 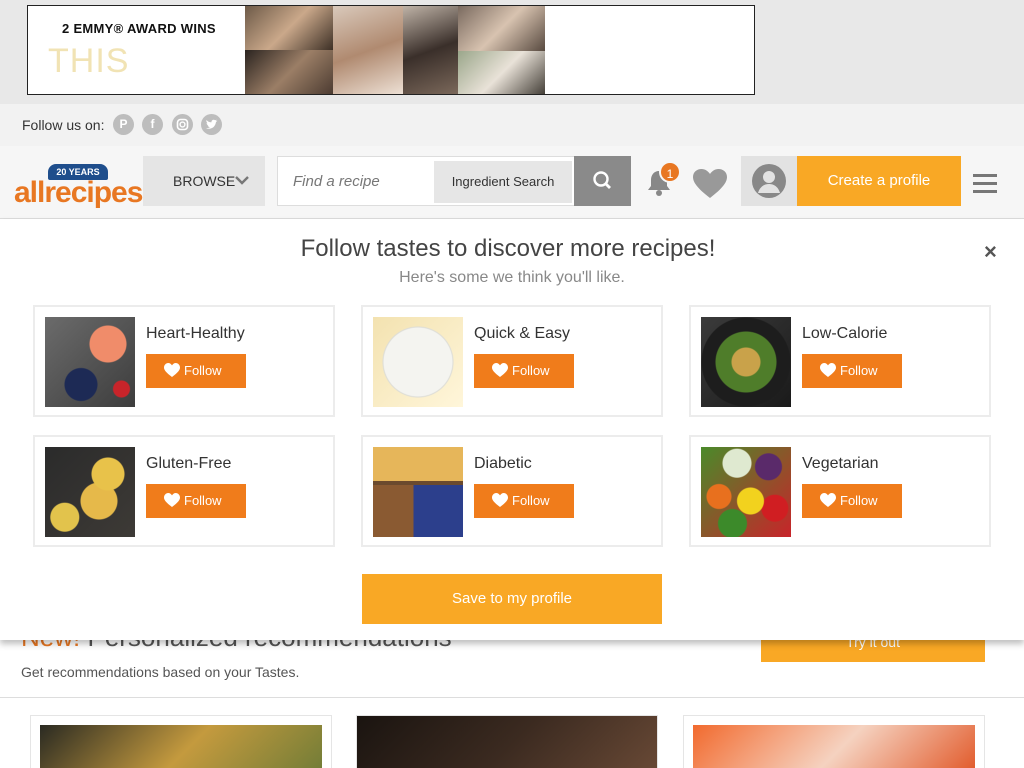 I want to click on save-to-profile-button: Save to my profile, so click(x=512, y=599).